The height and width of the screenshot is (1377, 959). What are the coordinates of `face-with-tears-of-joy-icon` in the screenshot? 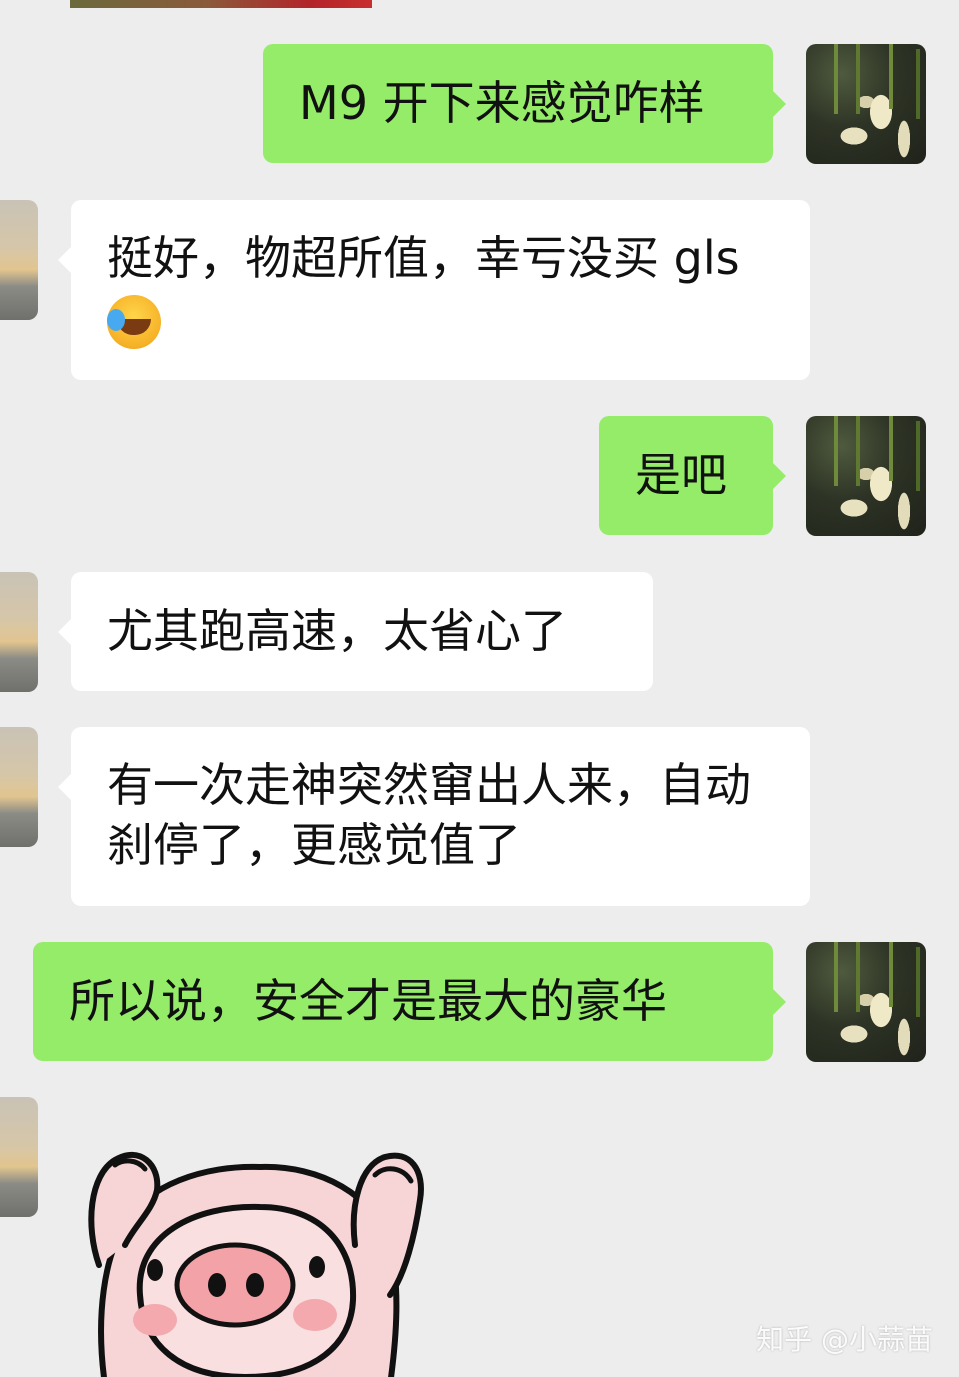 It's located at (134, 321).